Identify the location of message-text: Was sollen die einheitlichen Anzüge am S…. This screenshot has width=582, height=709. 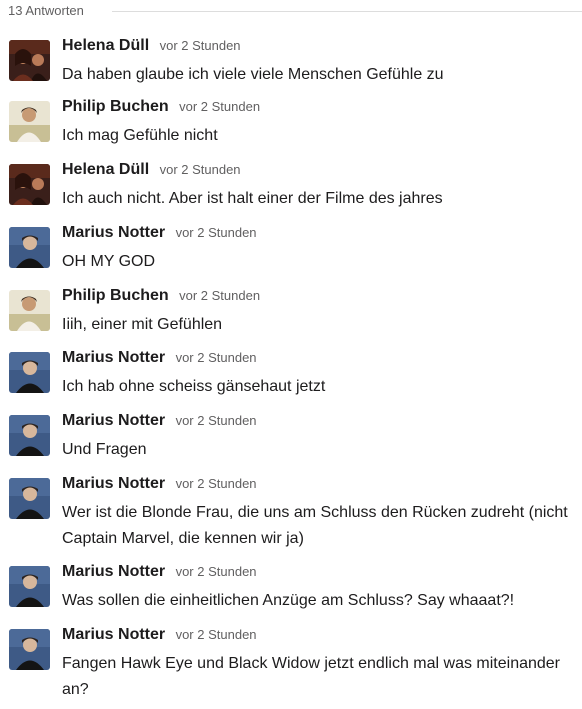
(288, 600).